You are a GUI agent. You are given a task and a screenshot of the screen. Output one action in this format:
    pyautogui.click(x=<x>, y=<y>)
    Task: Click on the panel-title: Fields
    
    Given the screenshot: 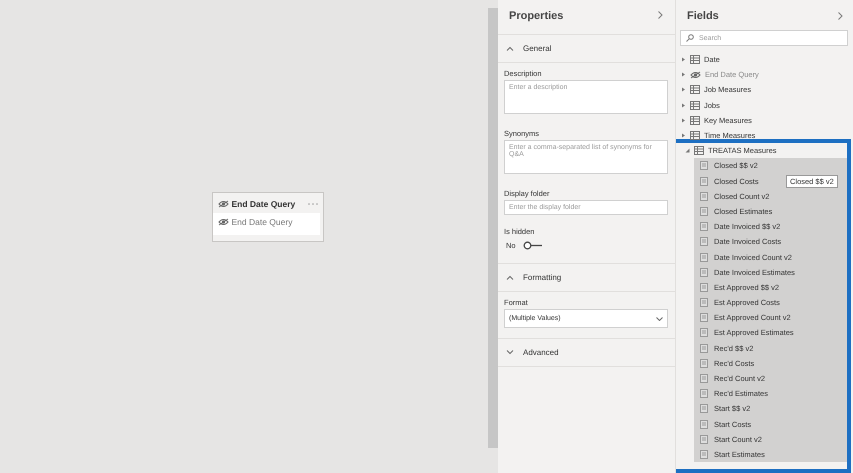 What is the action you would take?
    pyautogui.click(x=703, y=16)
    